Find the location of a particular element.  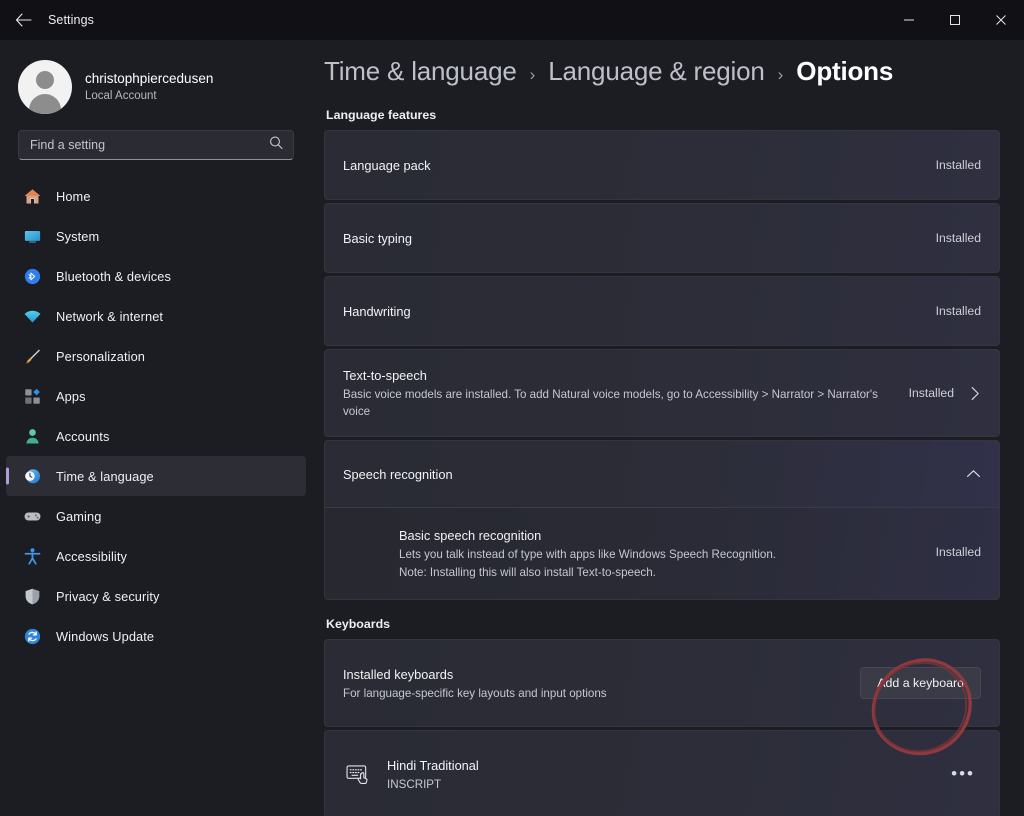

chevron-up-icon is located at coordinates (973, 474).